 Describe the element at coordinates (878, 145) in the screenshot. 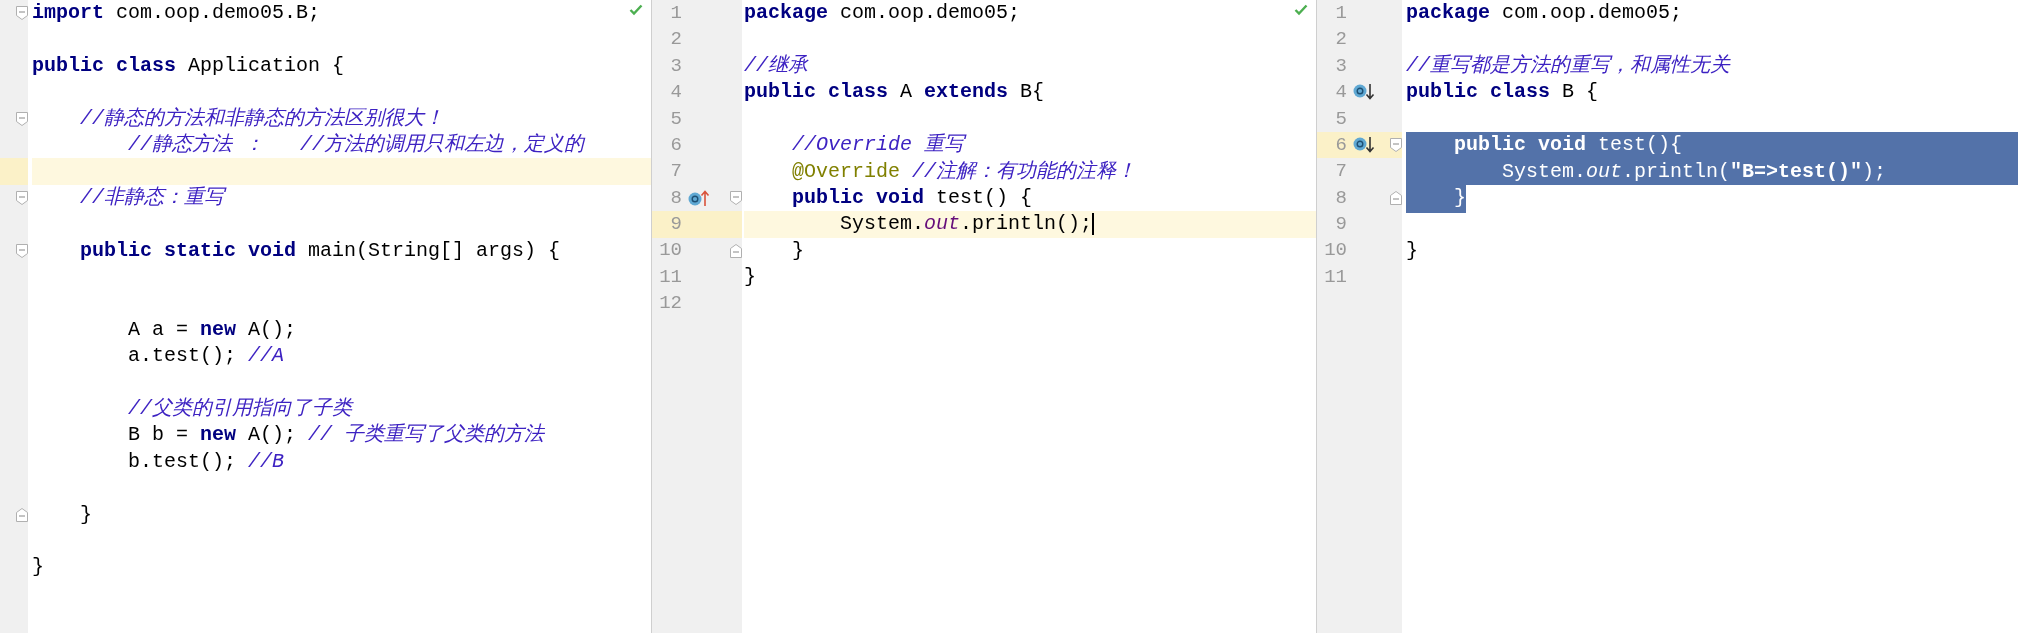

I see `code-line: //Override 重写` at that location.